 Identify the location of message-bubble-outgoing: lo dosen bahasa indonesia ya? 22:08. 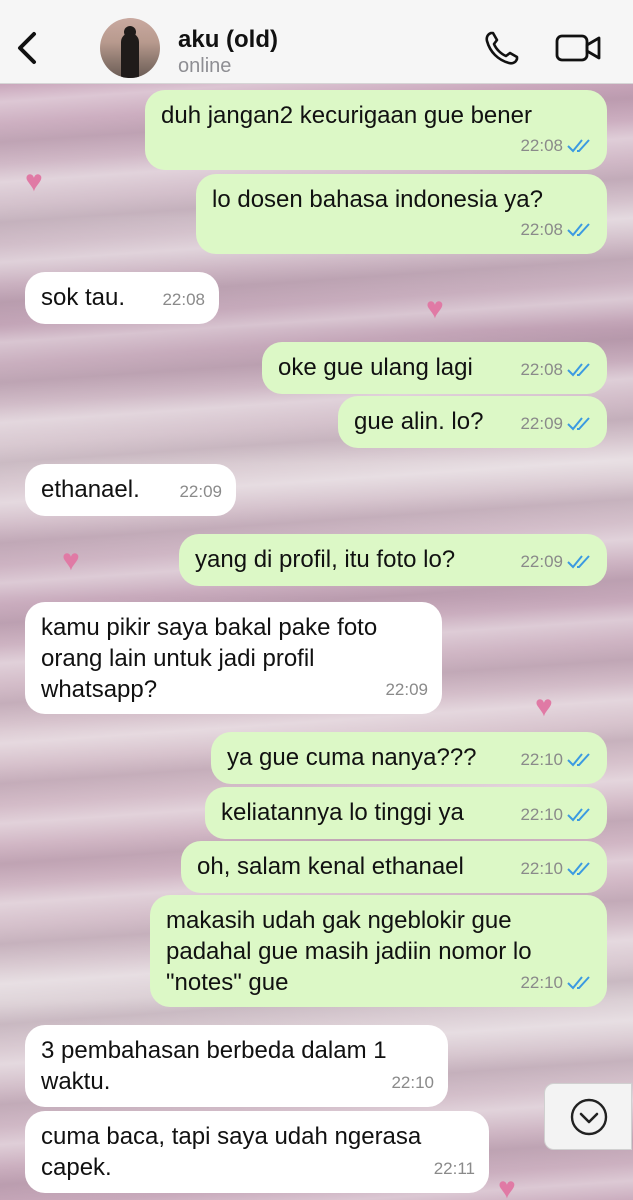
(401, 214).